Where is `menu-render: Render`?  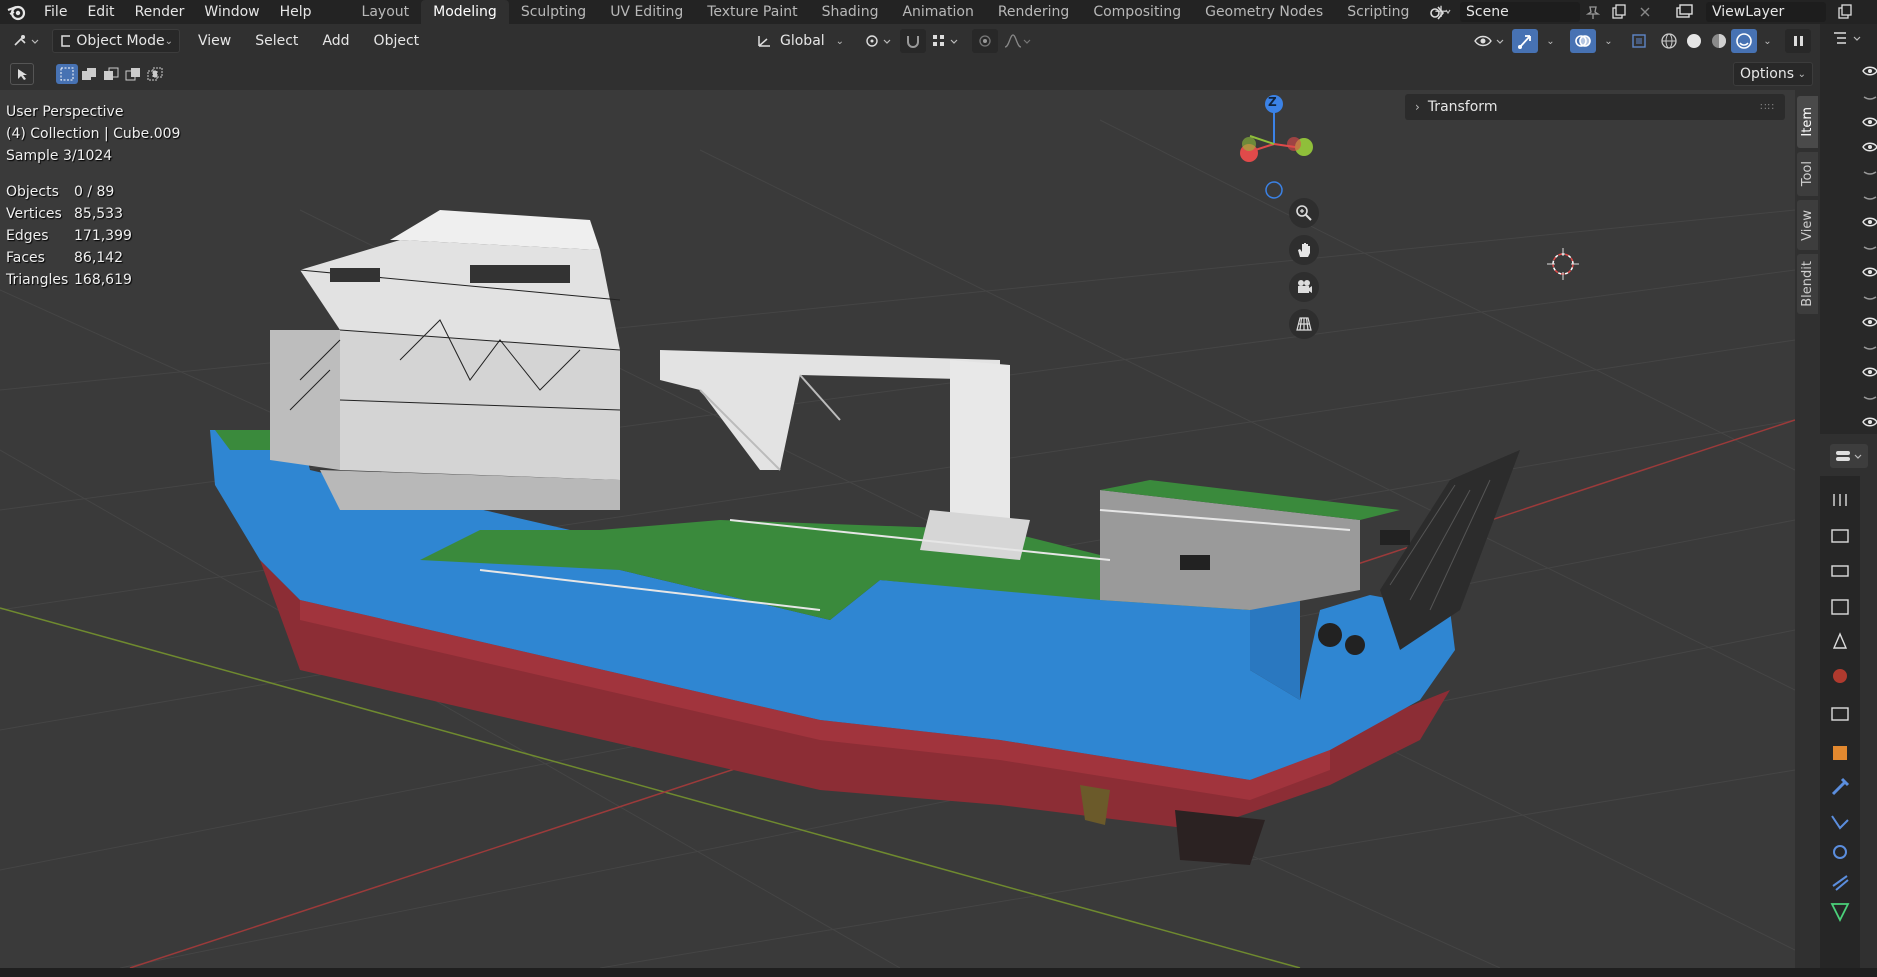 menu-render: Render is located at coordinates (160, 12).